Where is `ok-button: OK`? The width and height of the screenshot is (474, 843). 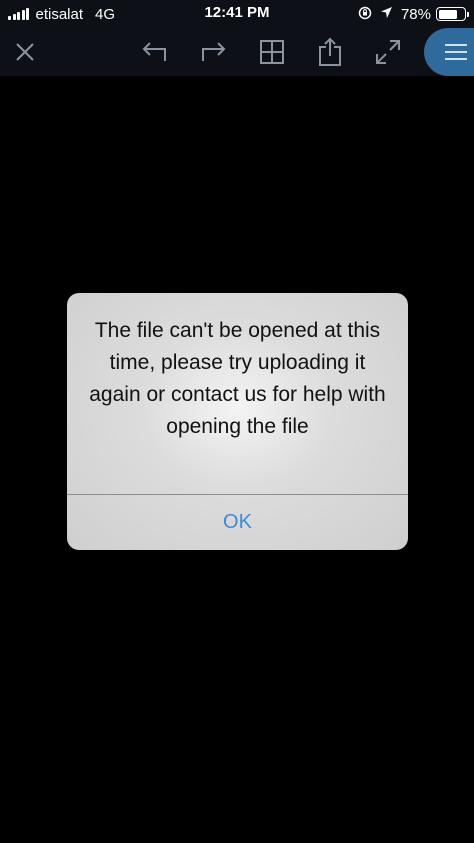
ok-button: OK is located at coordinates (237, 522).